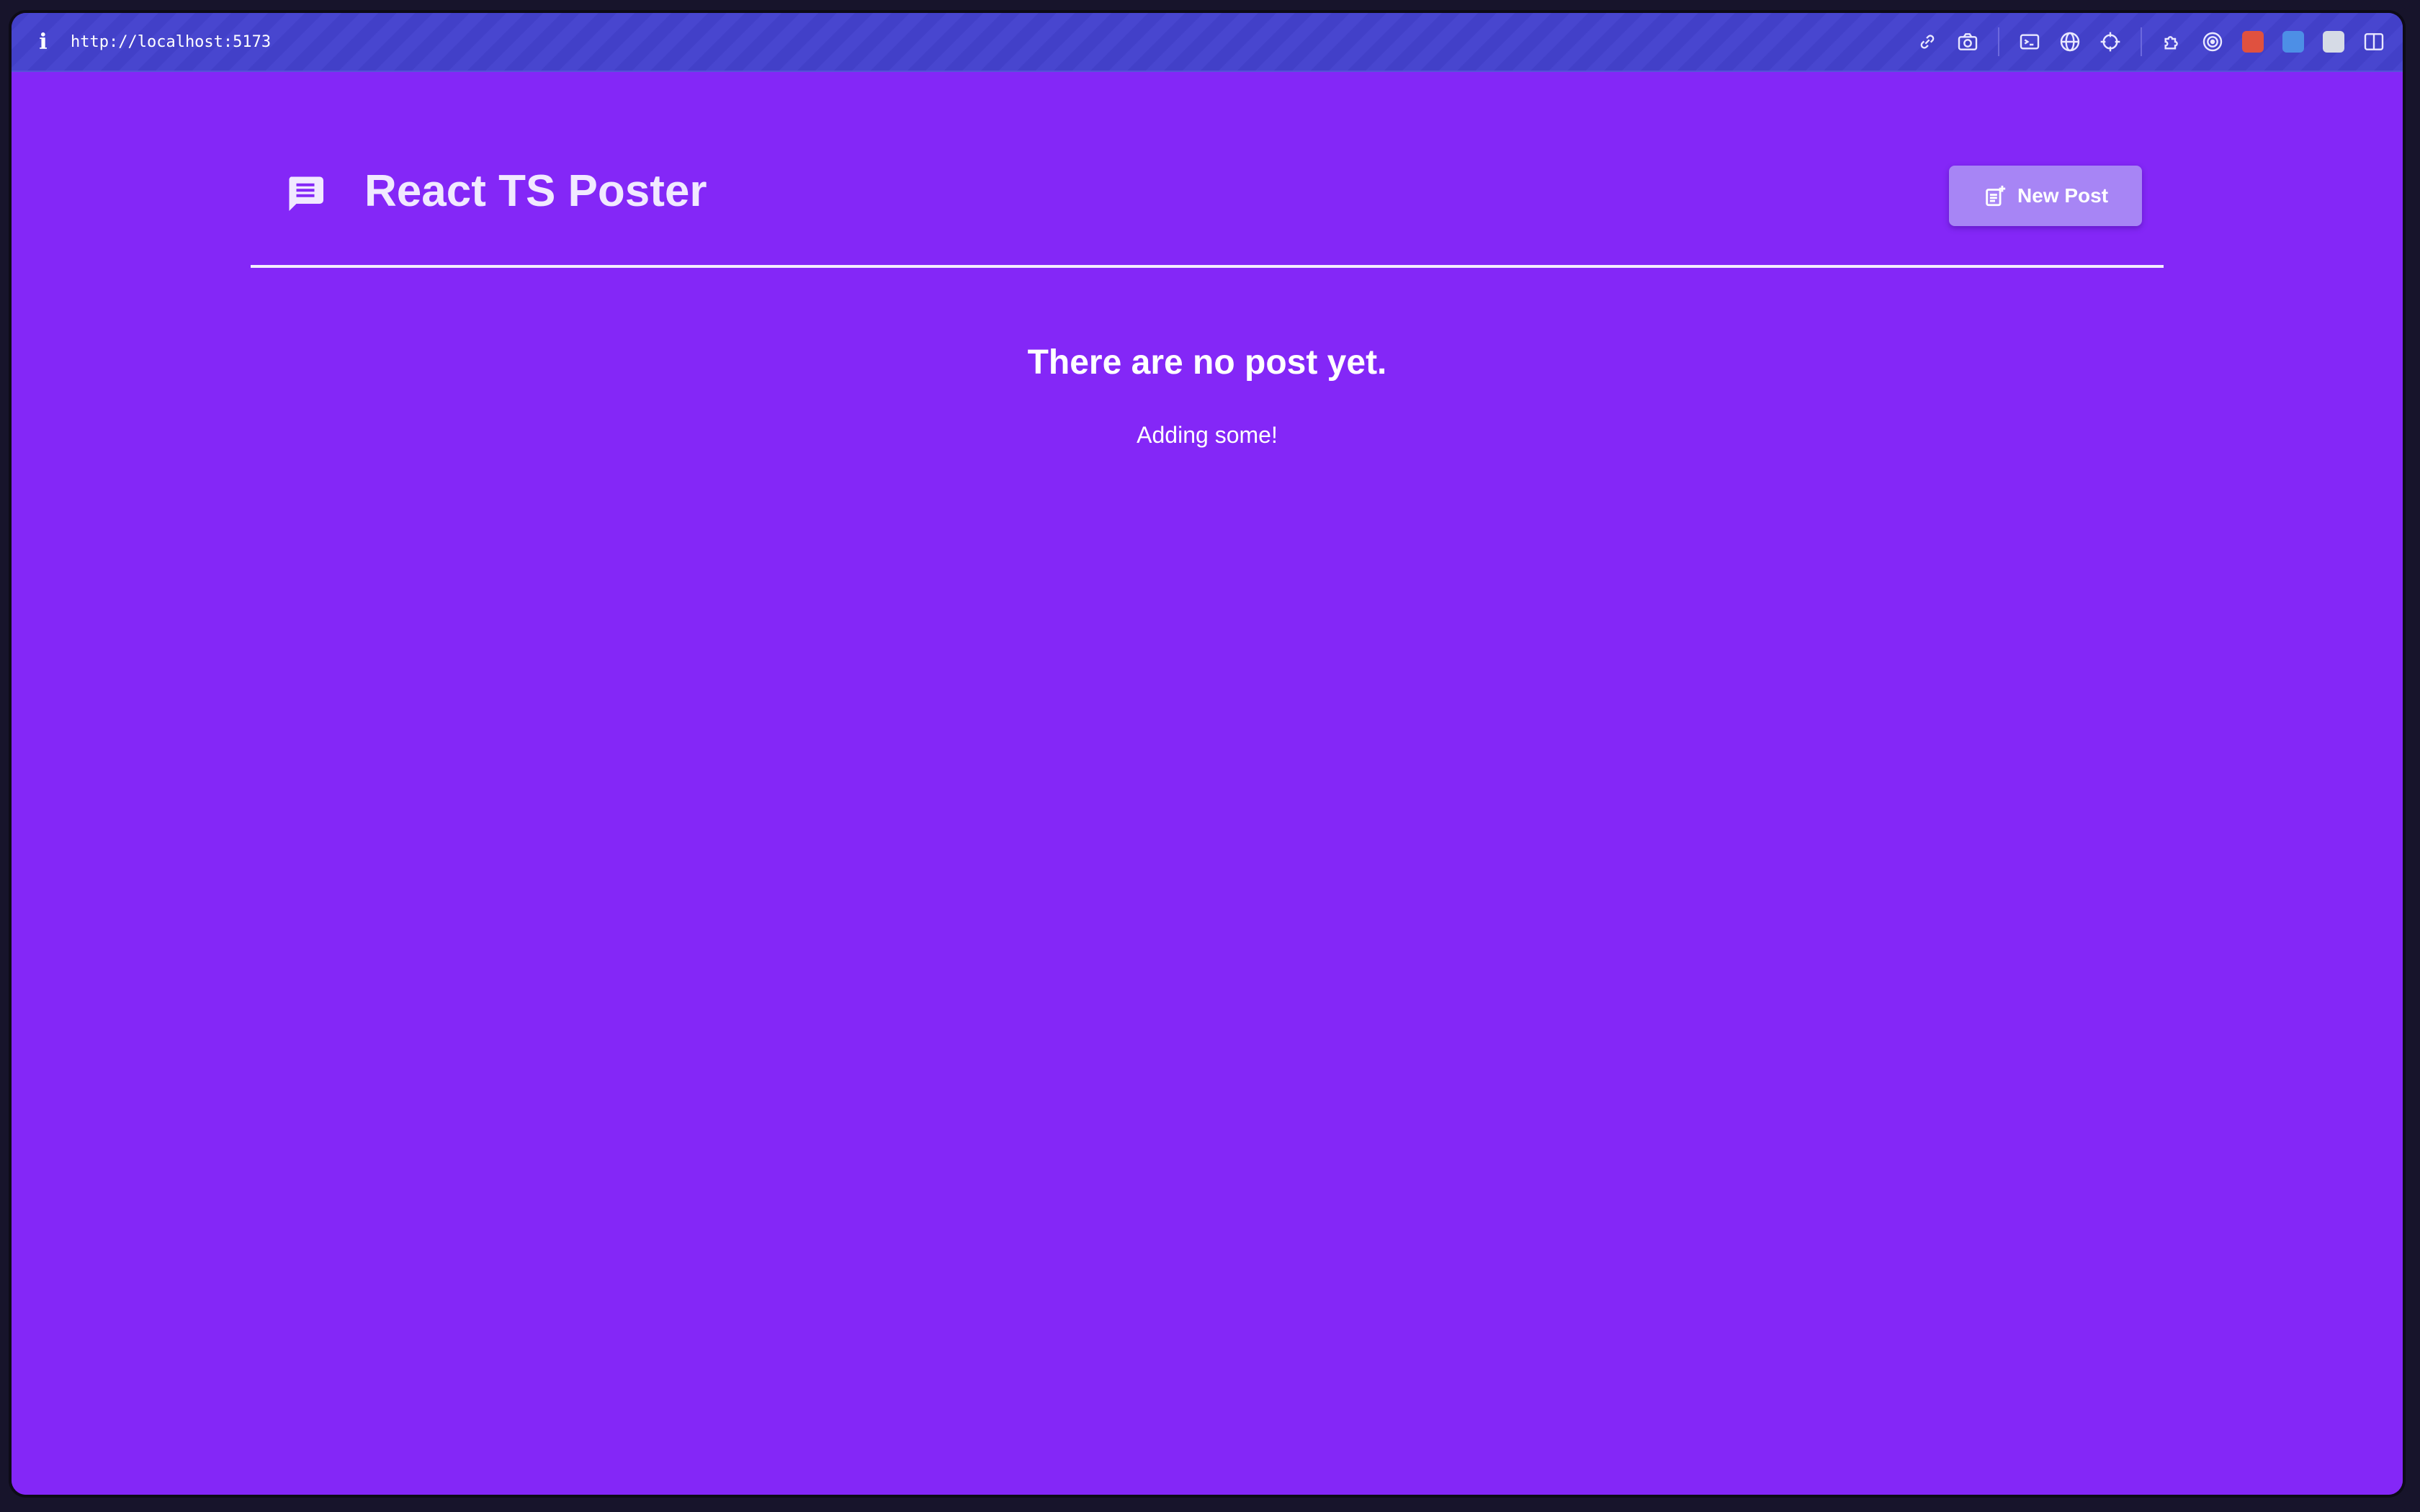 This screenshot has width=2420, height=1512. Describe the element at coordinates (1996, 196) in the screenshot. I see `new-post-icon` at that location.